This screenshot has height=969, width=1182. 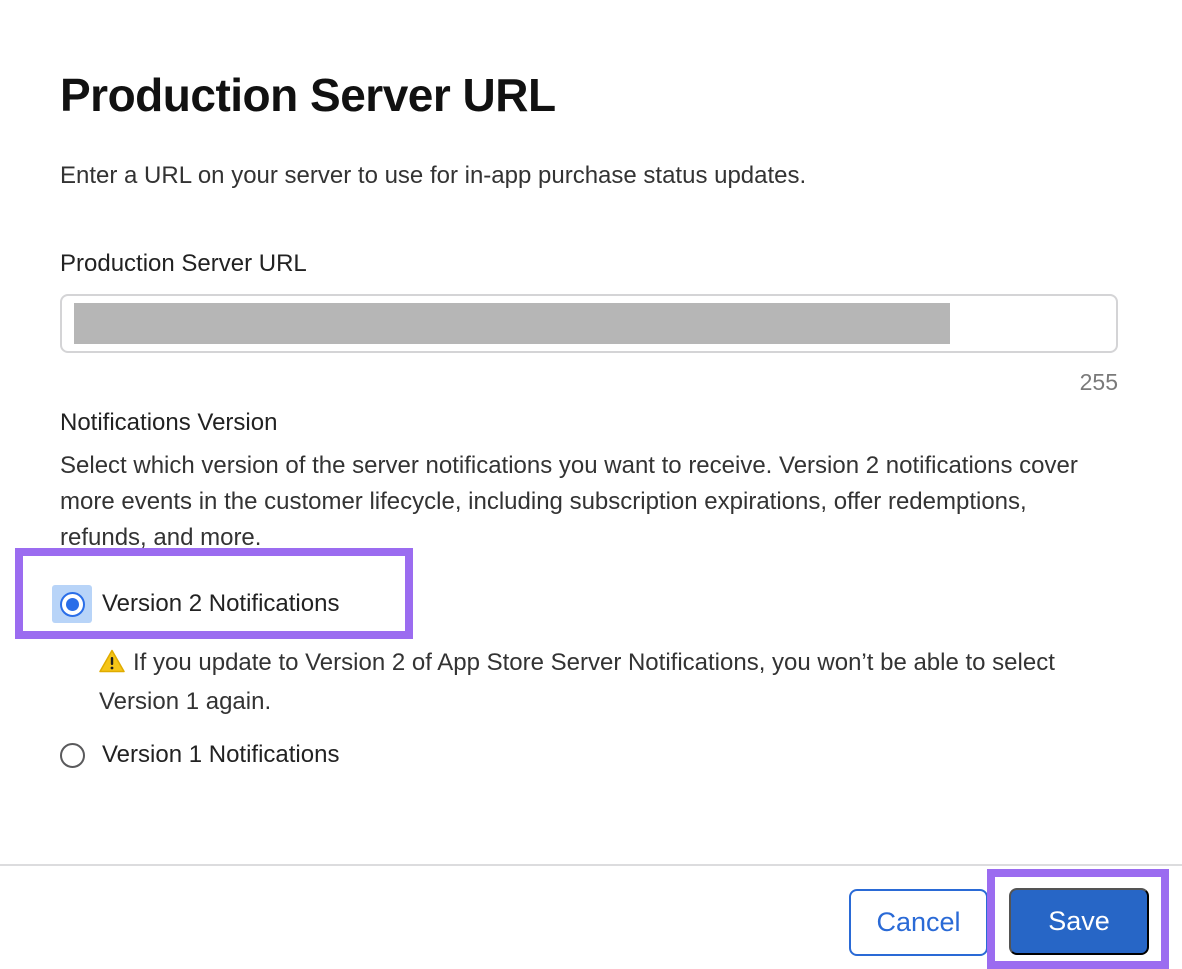 I want to click on radio-label-version-2: Version 2 Notifications, so click(x=221, y=603).